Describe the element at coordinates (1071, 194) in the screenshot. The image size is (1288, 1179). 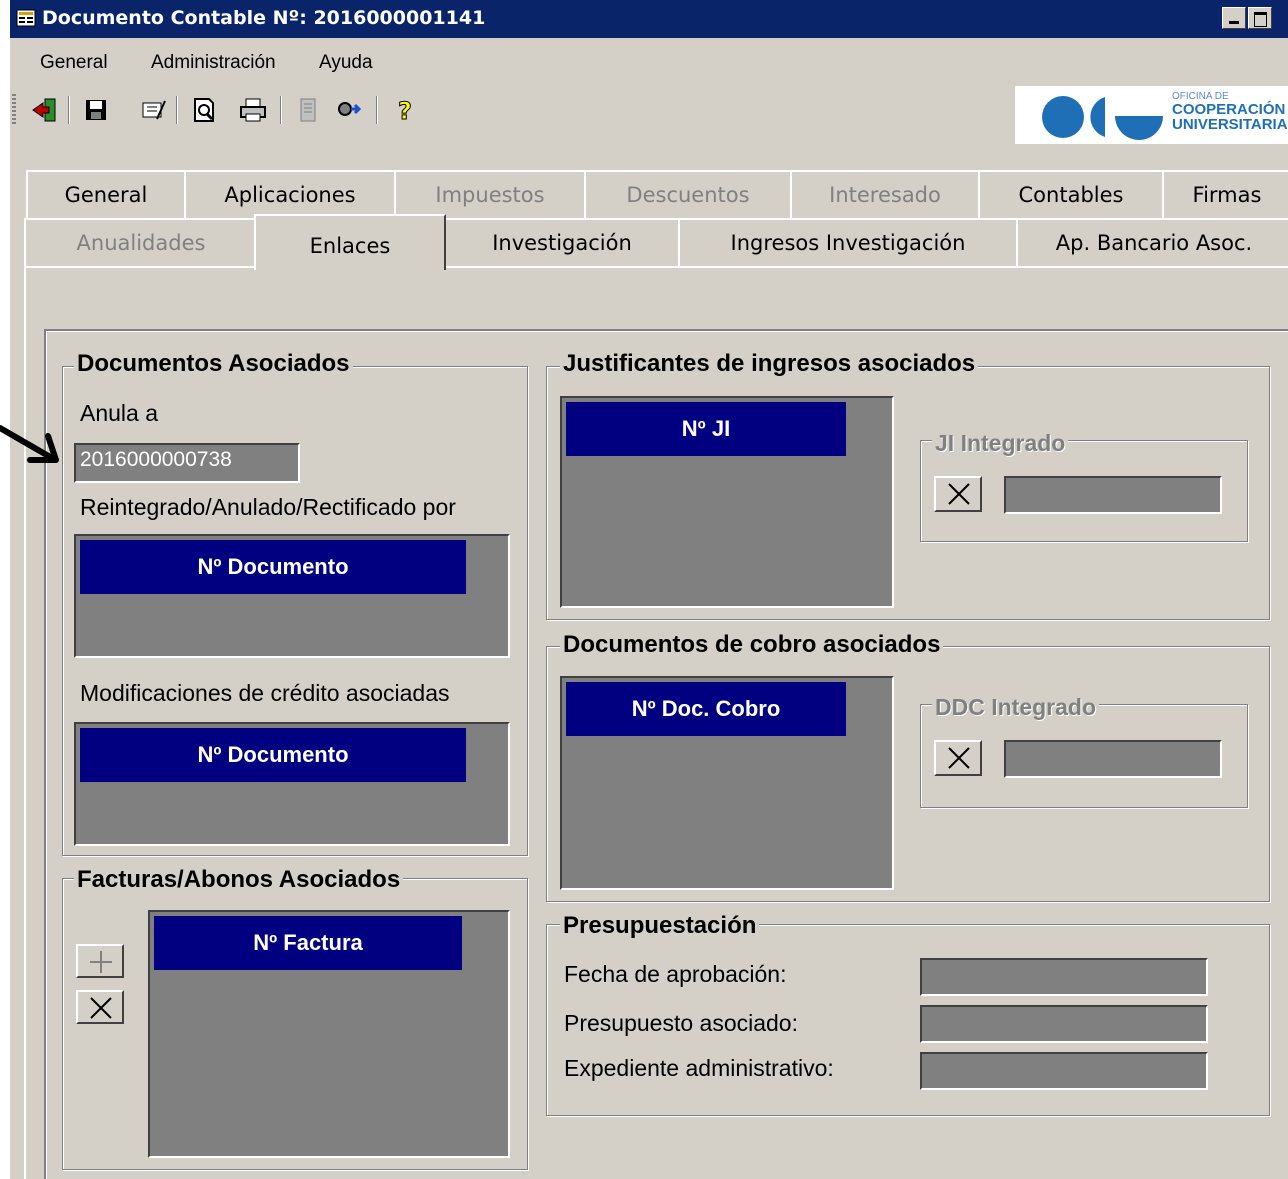
I see `tab-contables: Contables` at that location.